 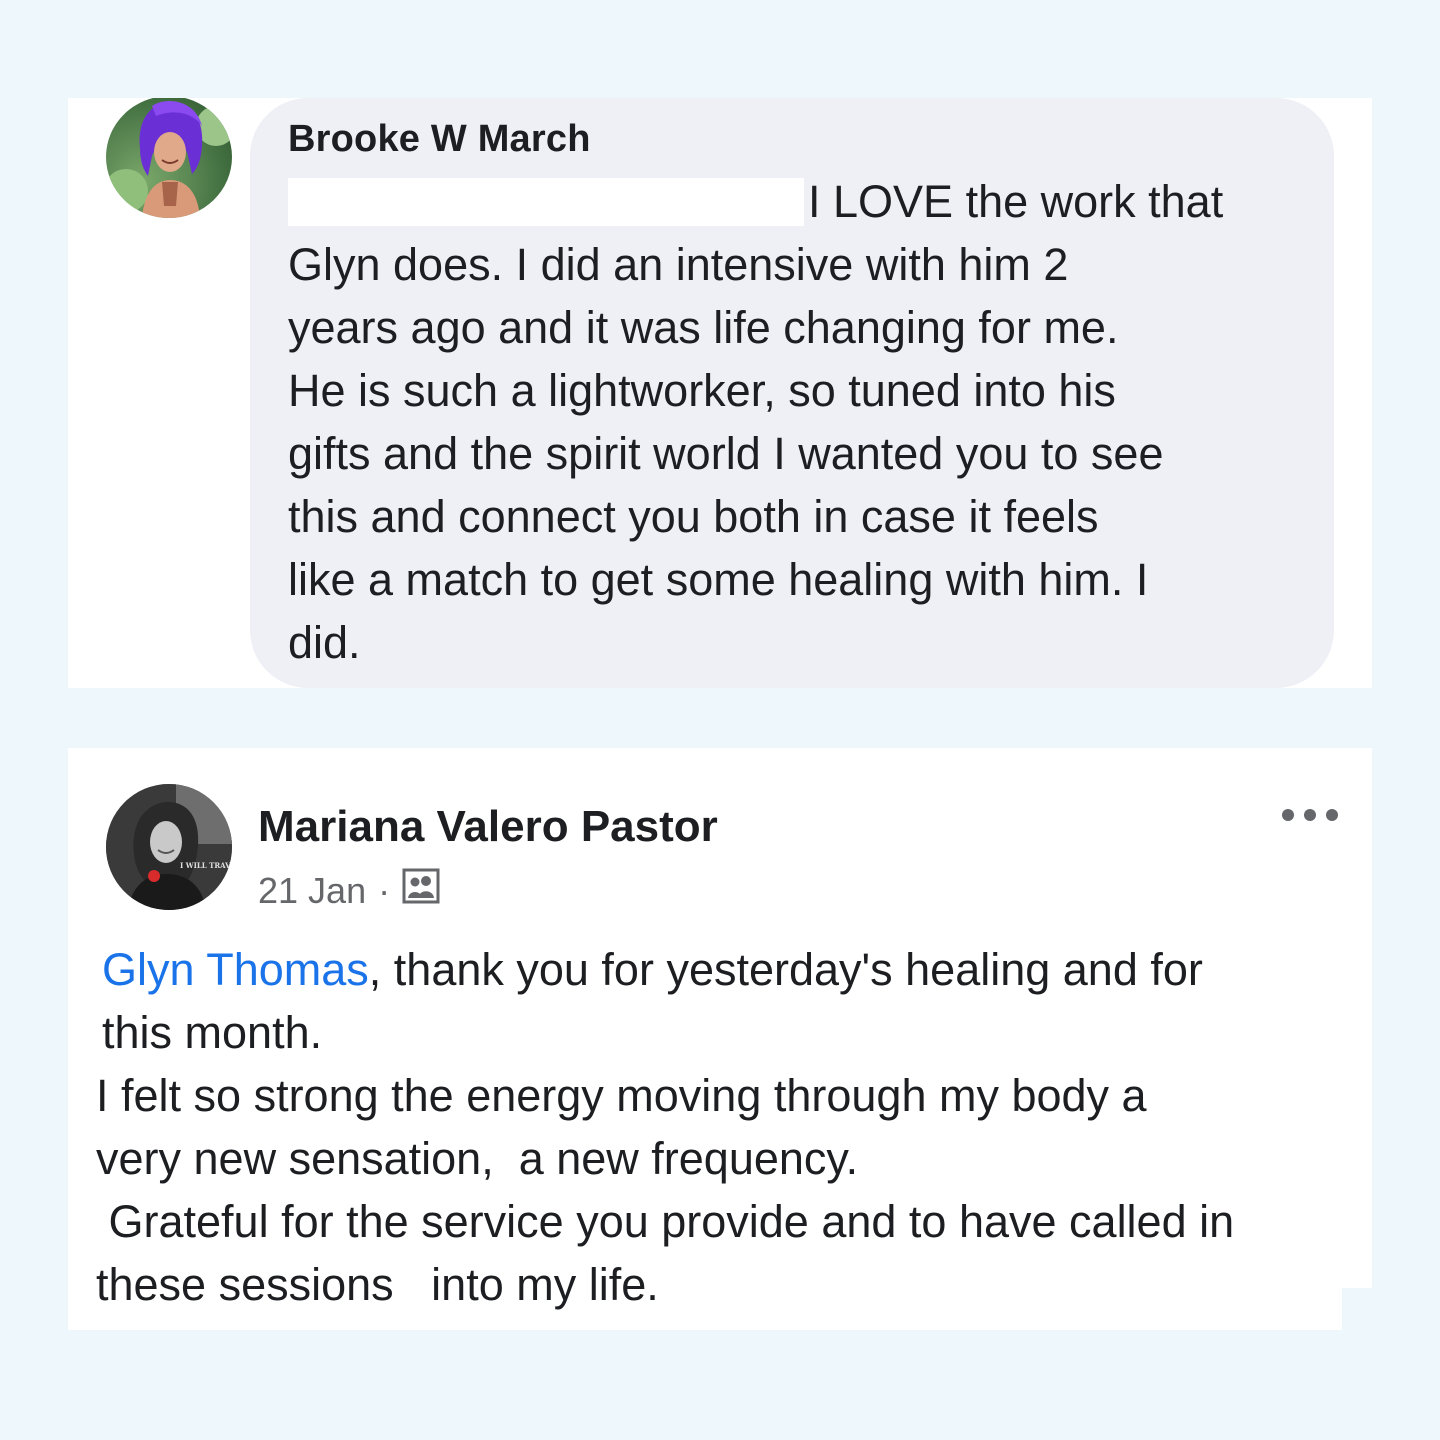 I want to click on comment-line: Glyn does. I did an intensive with him 2, so click(x=678, y=264).